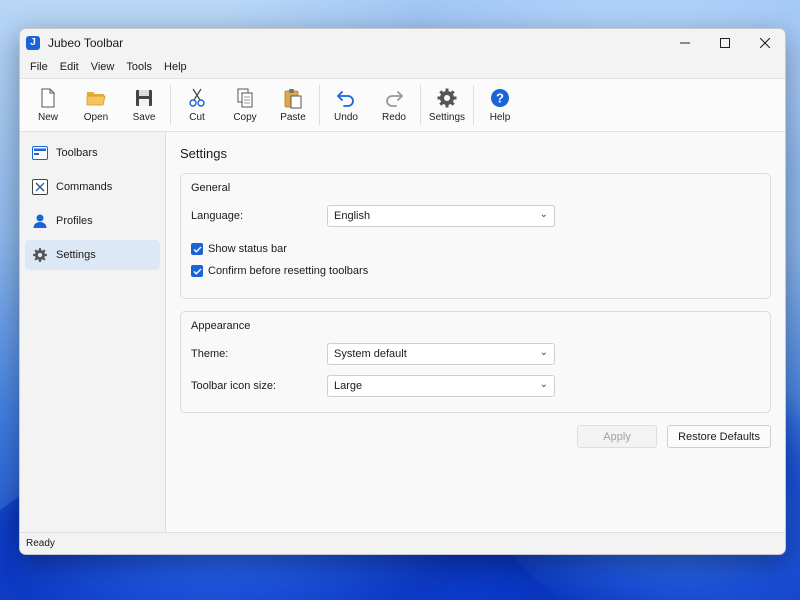 The height and width of the screenshot is (600, 800). What do you see at coordinates (39, 67) in the screenshot?
I see `menu-file: File` at bounding box center [39, 67].